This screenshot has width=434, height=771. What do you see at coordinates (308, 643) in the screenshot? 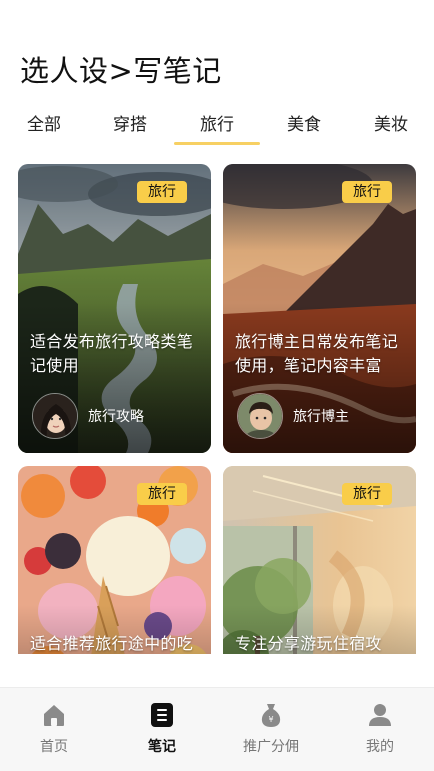
I see `card-description: 专注分享游玩住宿攻` at bounding box center [308, 643].